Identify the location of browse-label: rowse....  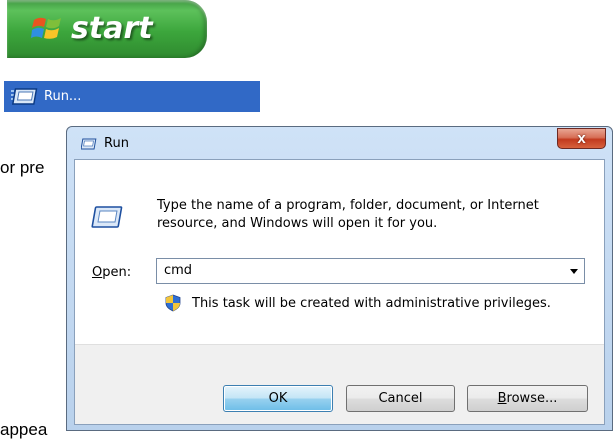
(532, 398).